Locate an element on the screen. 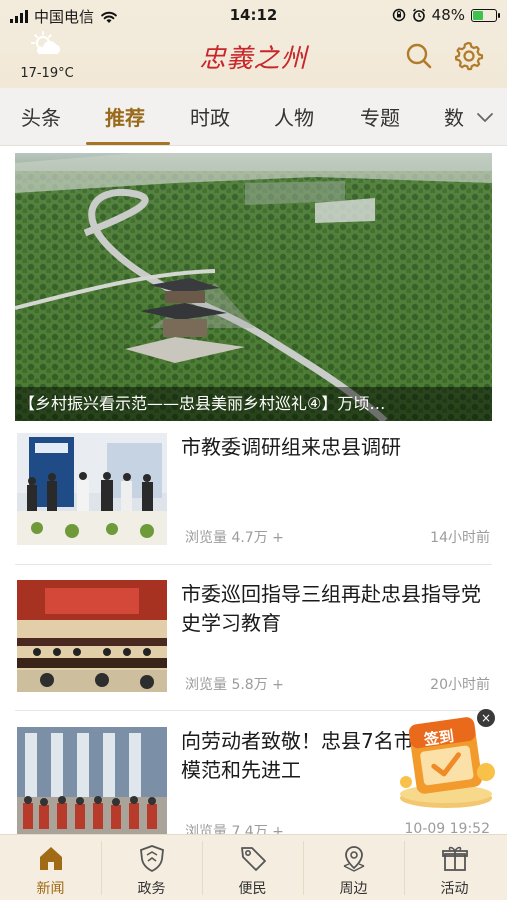 The image size is (507, 900). nav-news: 新闻 is located at coordinates (50, 867).